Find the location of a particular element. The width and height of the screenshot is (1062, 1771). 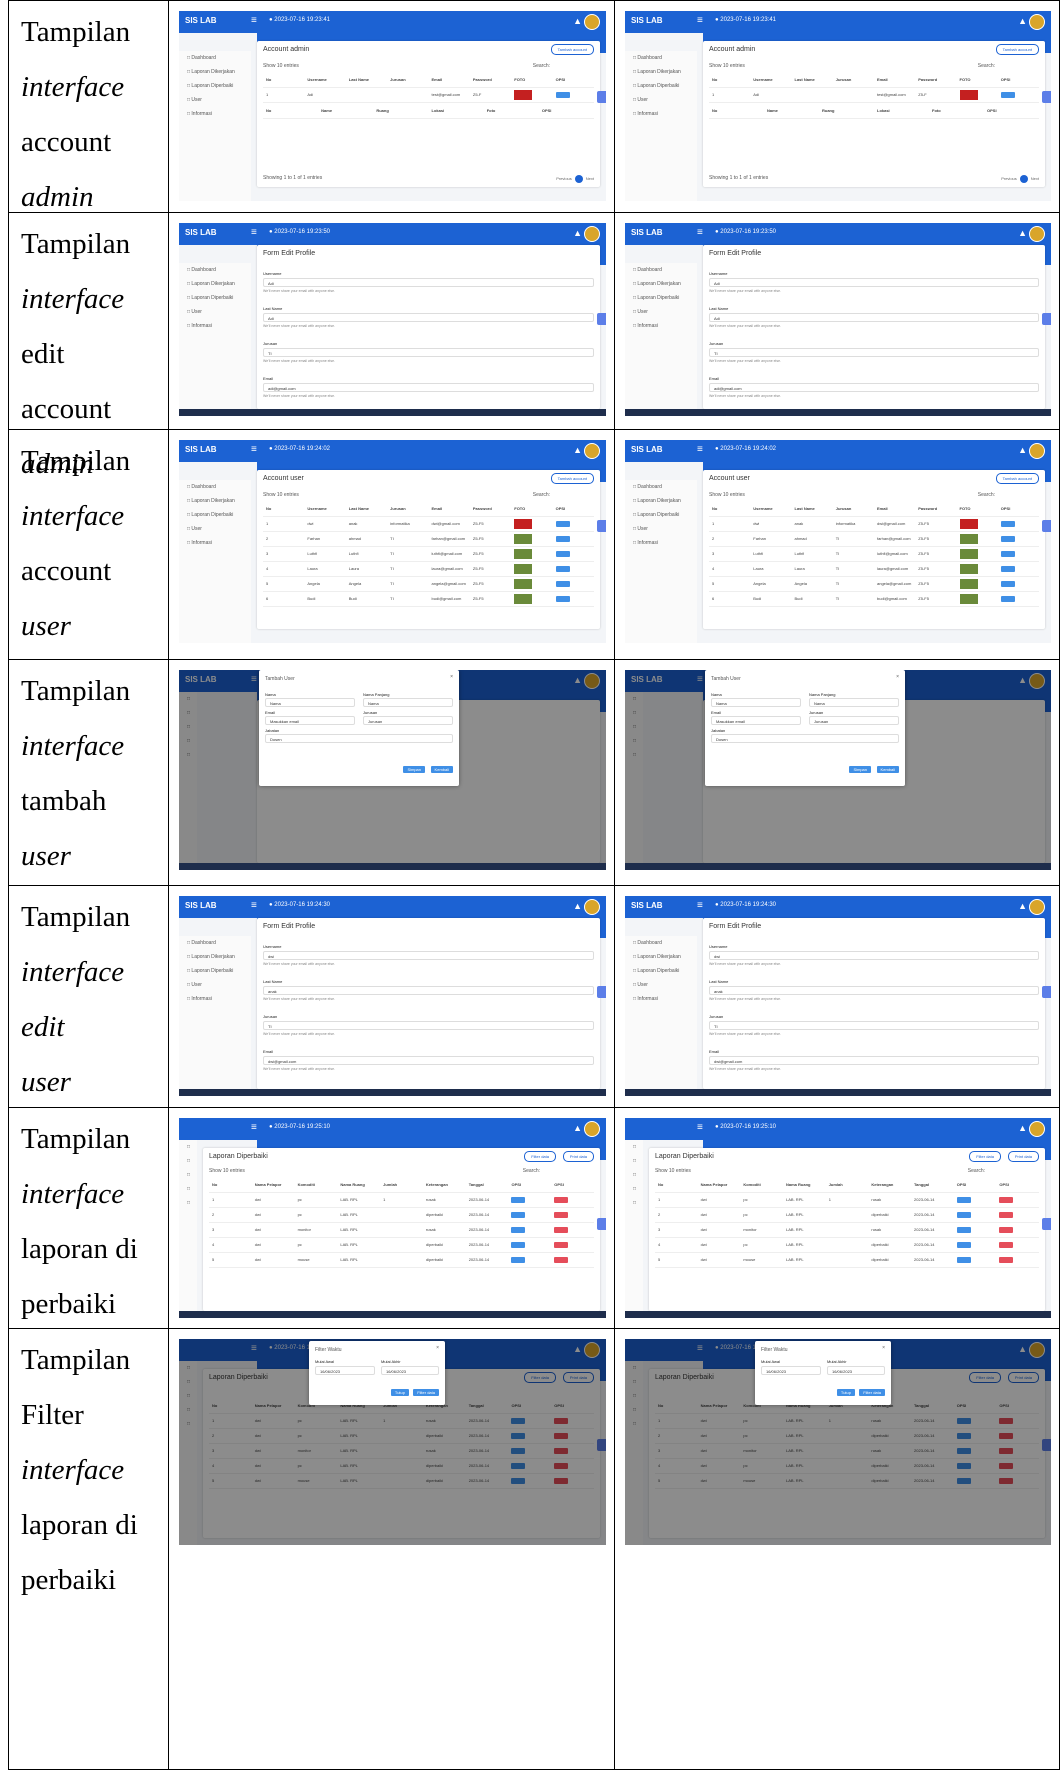

close-icon: × is located at coordinates (437, 1348).